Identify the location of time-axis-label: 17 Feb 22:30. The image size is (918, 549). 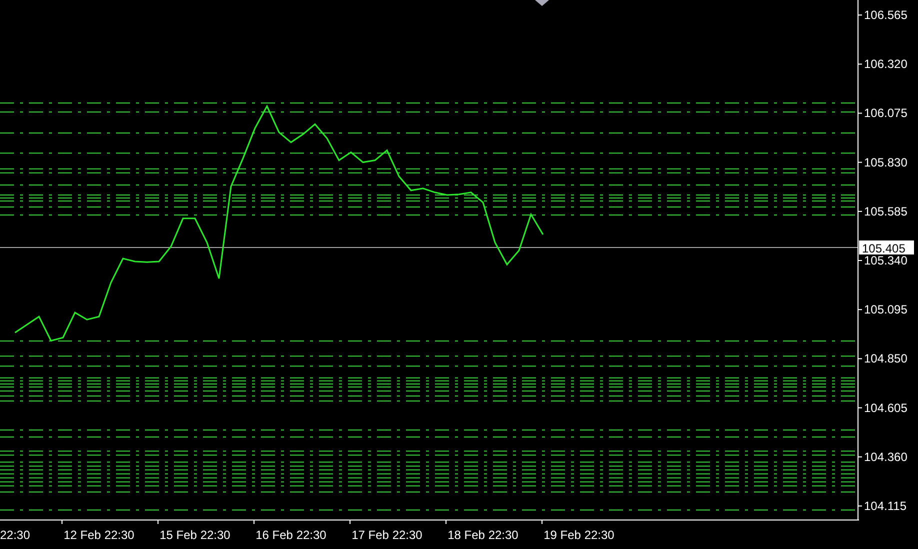
(387, 535).